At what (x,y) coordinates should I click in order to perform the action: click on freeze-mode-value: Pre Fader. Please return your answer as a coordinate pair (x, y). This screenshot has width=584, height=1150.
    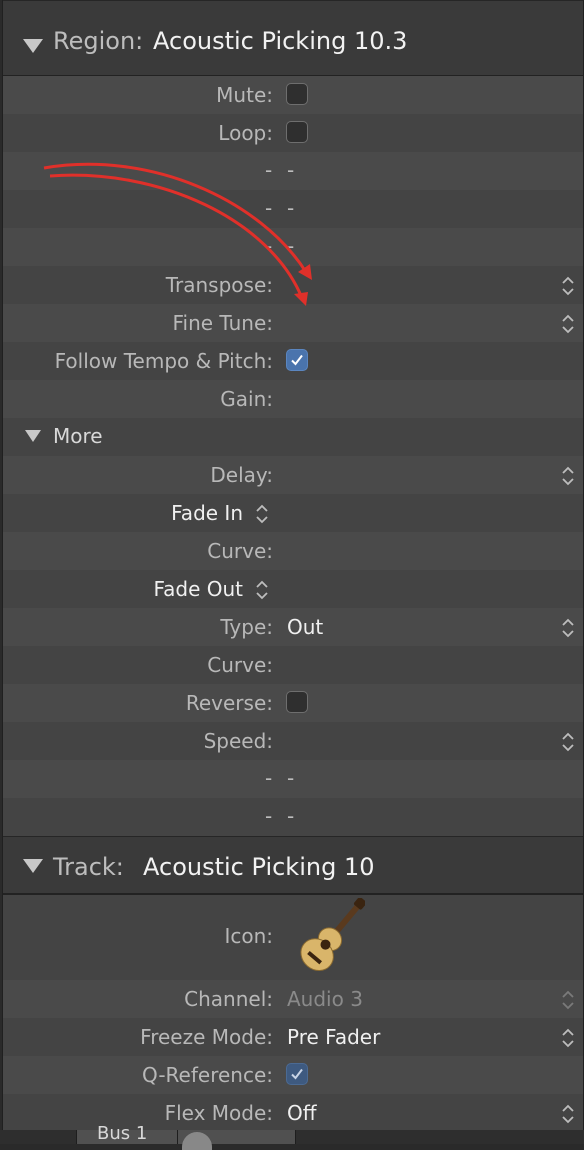
    Looking at the image, I should click on (333, 1037).